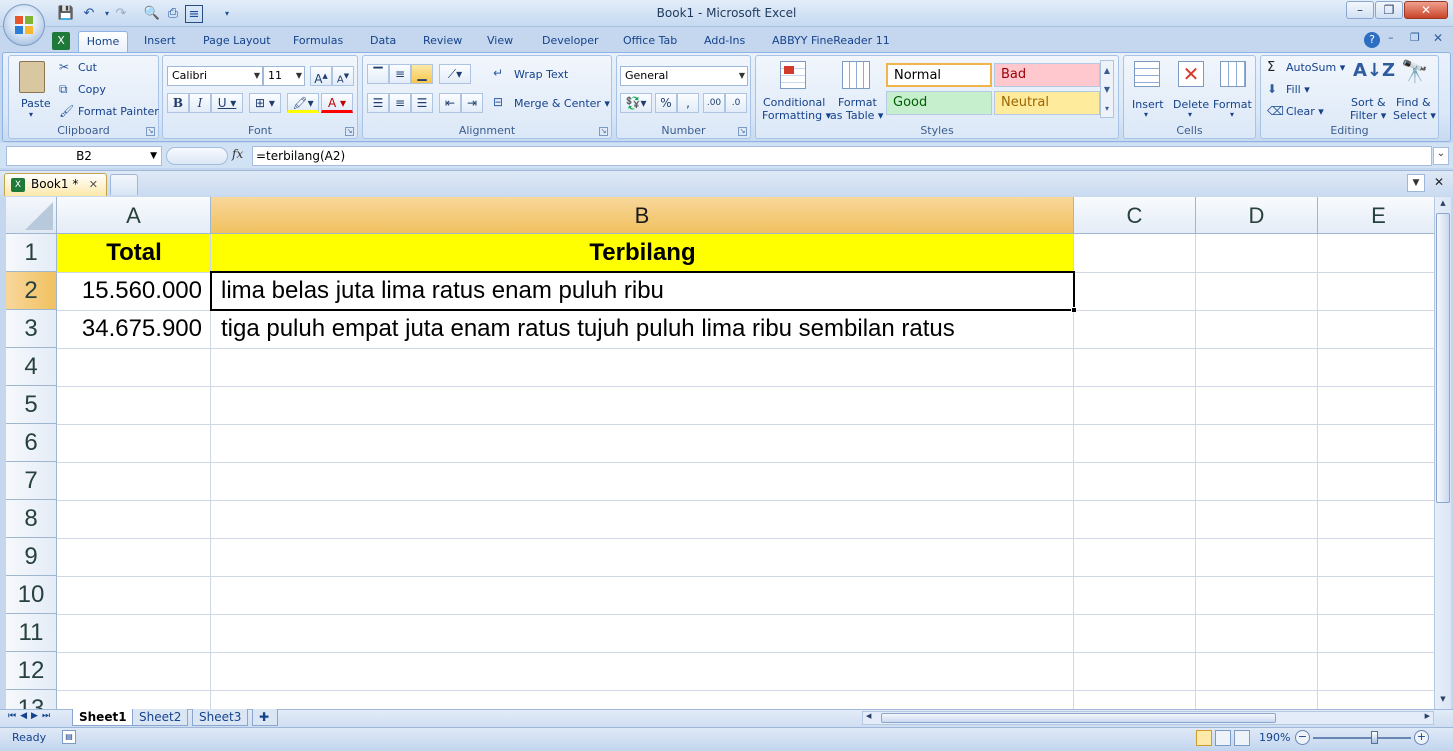 The image size is (1453, 751). Describe the element at coordinates (1233, 91) in the screenshot. I see `format-cells-button: Format ▾` at that location.